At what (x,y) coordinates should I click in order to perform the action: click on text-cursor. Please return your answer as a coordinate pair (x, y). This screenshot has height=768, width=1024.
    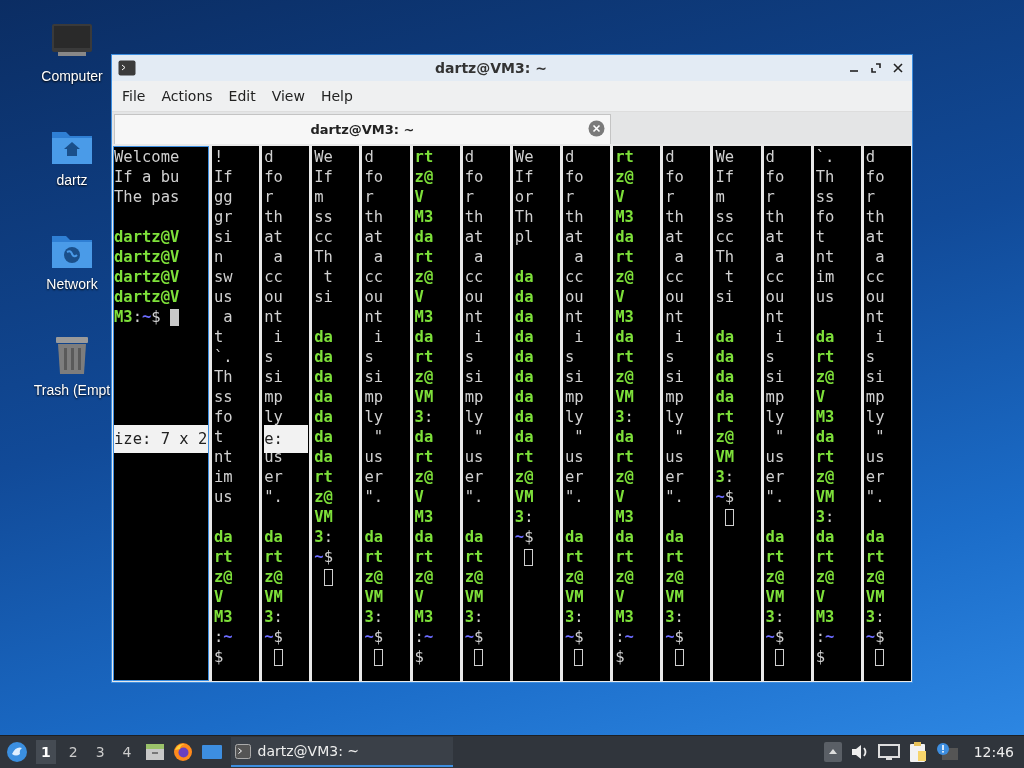
    Looking at the image, I should click on (479, 657).